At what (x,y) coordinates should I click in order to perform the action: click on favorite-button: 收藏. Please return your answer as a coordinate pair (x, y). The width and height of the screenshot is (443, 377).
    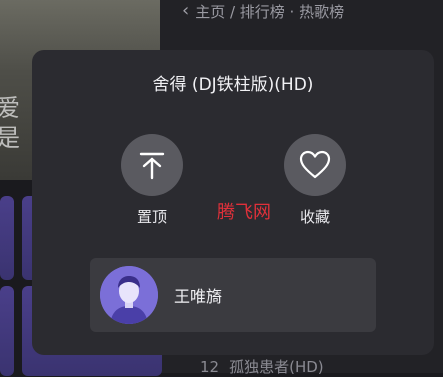
    Looking at the image, I should click on (315, 180).